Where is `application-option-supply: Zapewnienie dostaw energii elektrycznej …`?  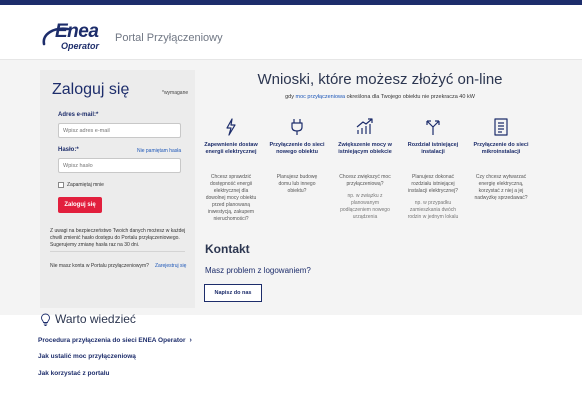
application-option-supply: Zapewnienie dostaw energii elektrycznej … is located at coordinates (231, 174).